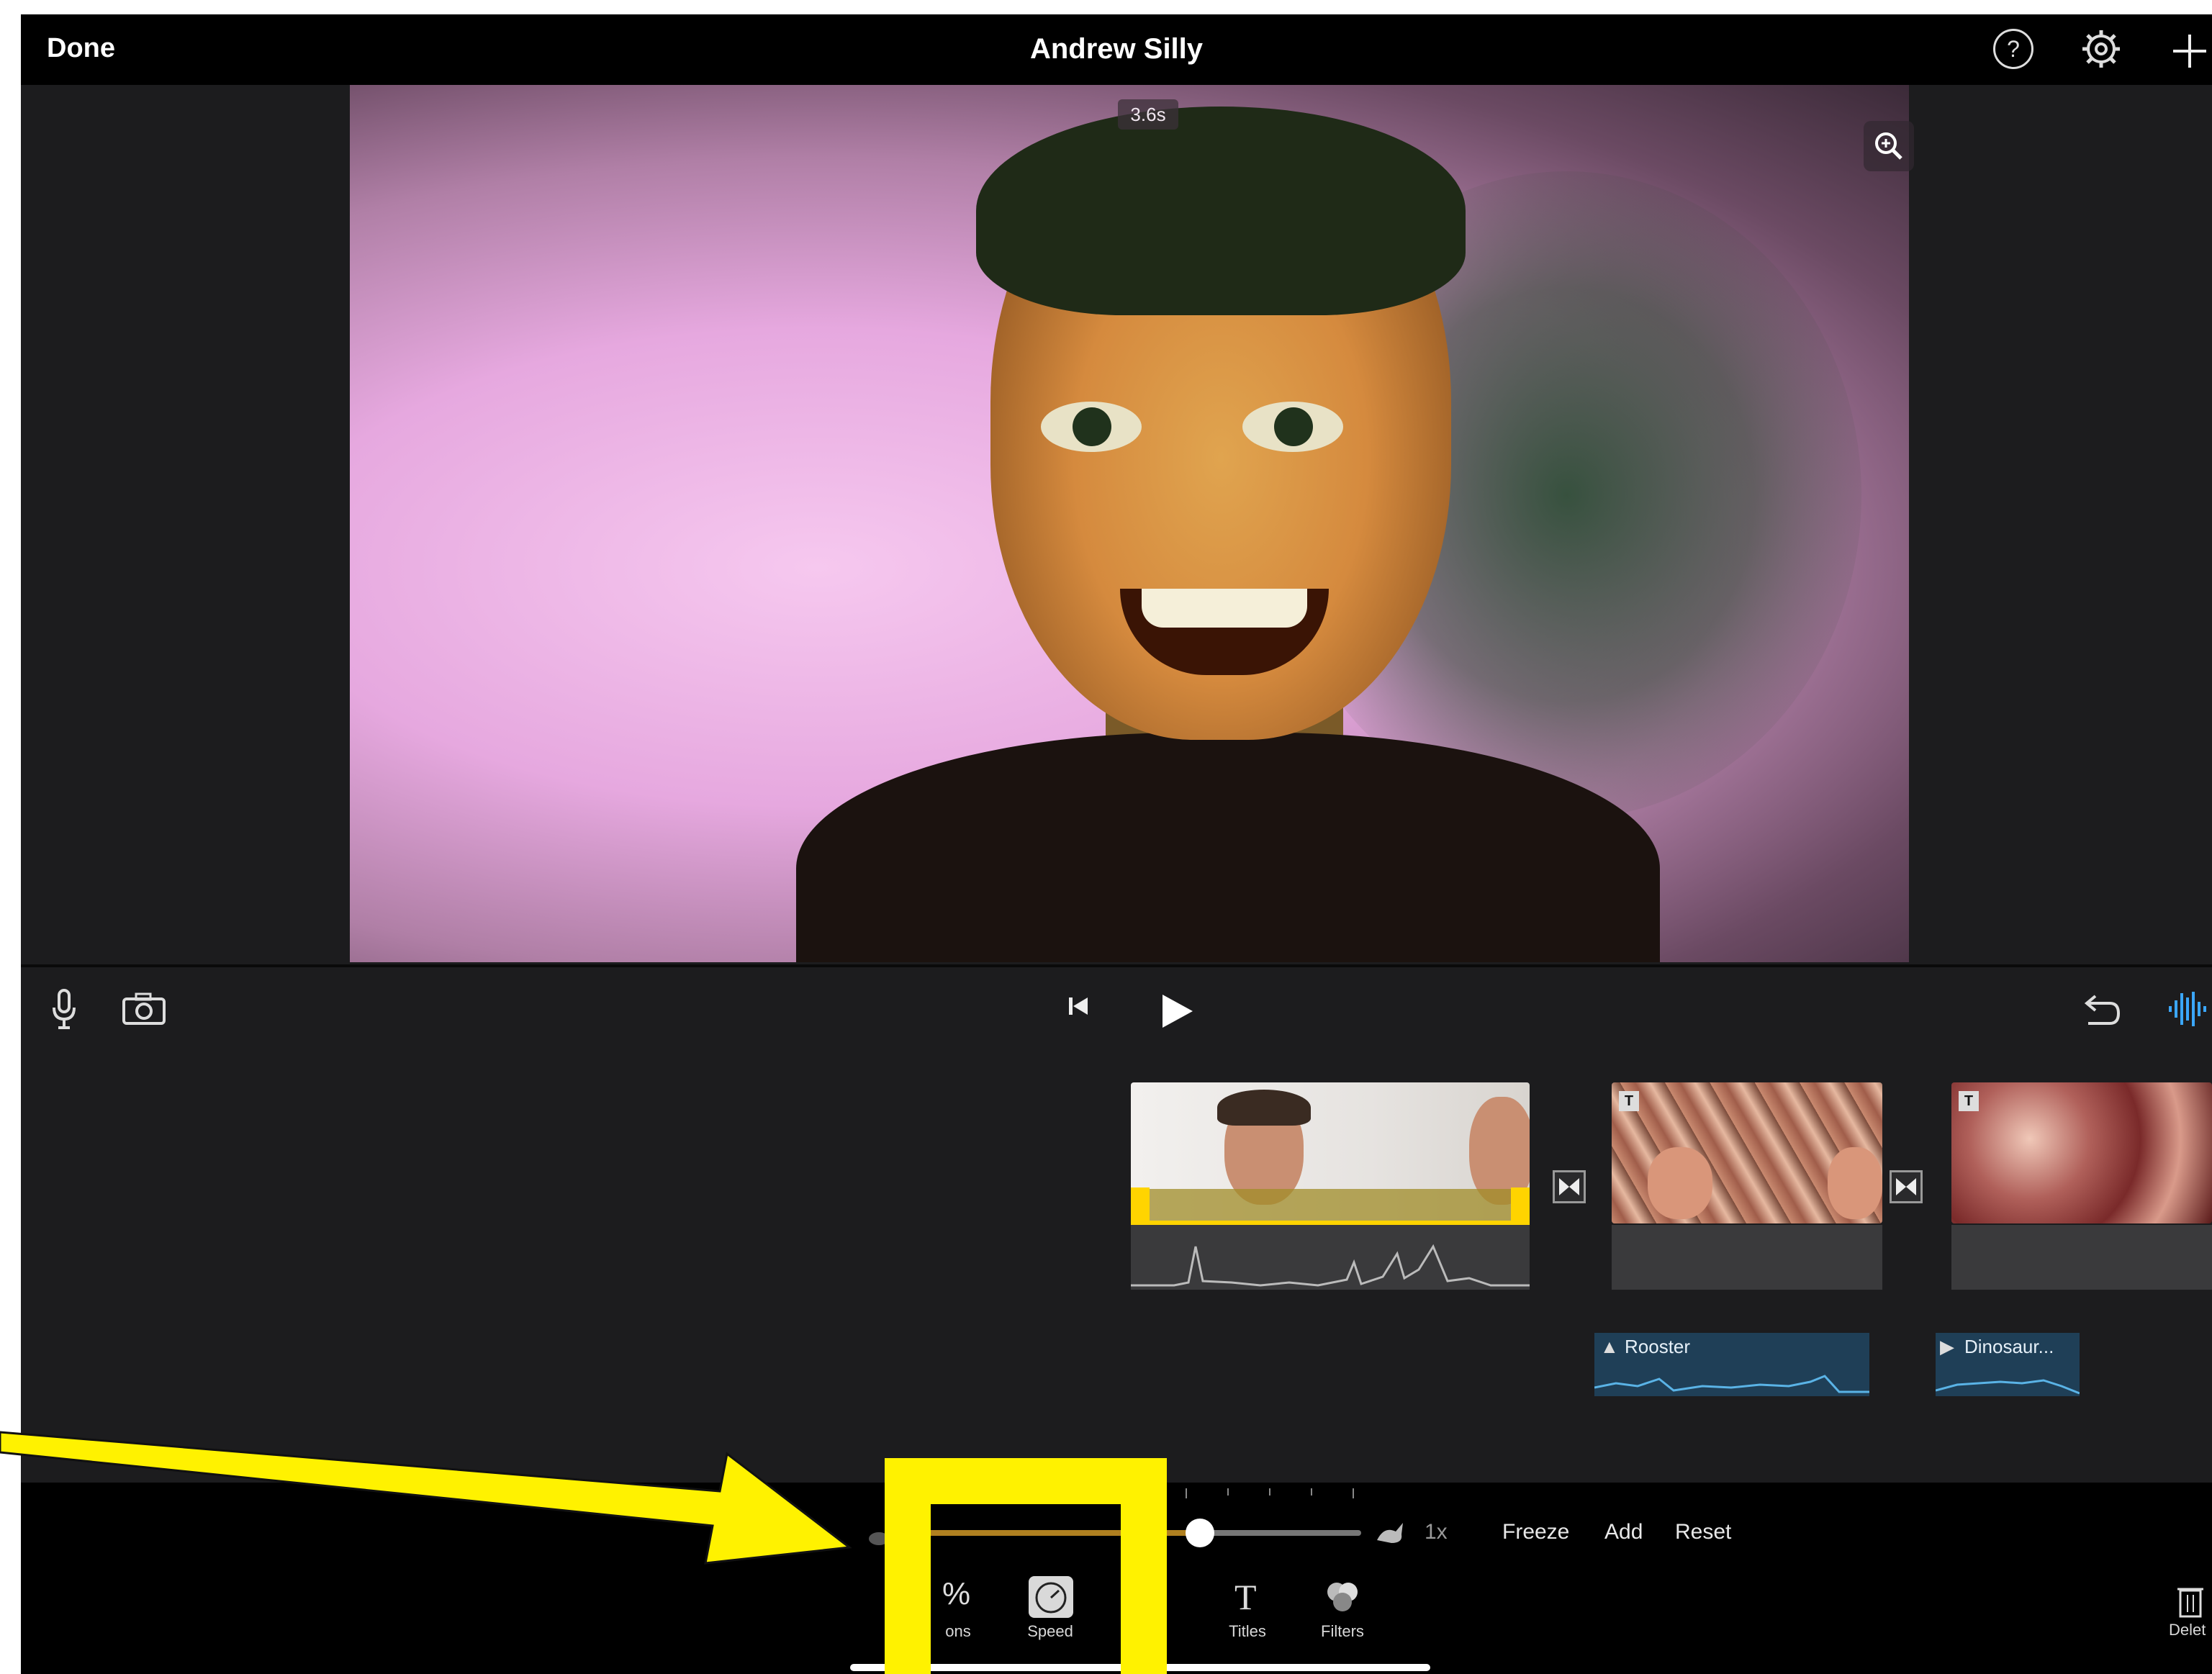 The image size is (2212, 1674). Describe the element at coordinates (1079, 1006) in the screenshot. I see `skip-to-start-icon` at that location.